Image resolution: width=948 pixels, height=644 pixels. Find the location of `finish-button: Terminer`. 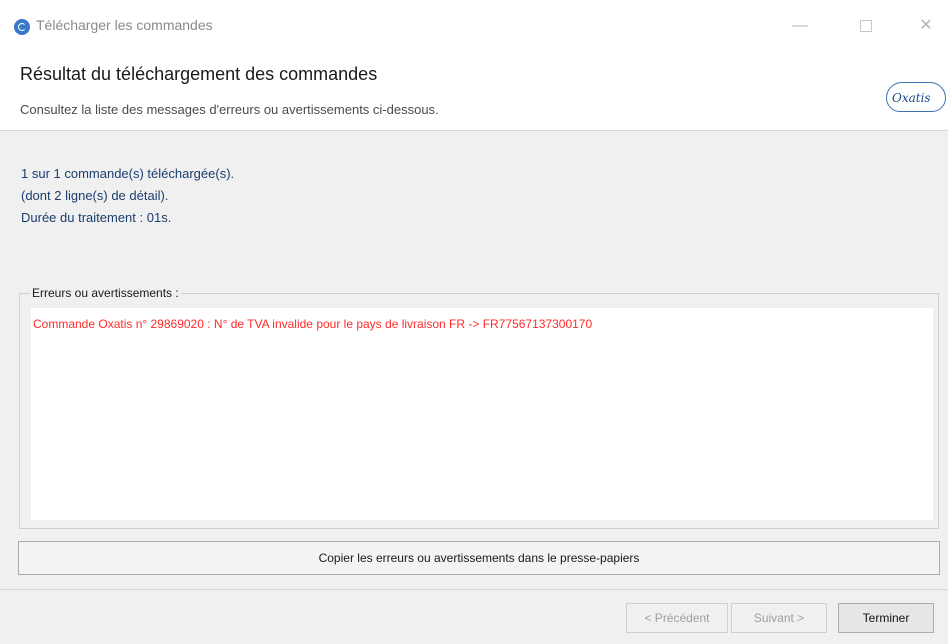

finish-button: Terminer is located at coordinates (886, 618).